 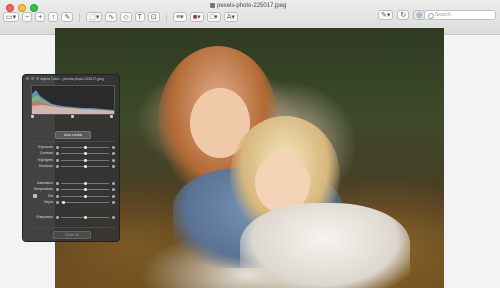 I want to click on eyedropper-icon, so click(x=35, y=196).